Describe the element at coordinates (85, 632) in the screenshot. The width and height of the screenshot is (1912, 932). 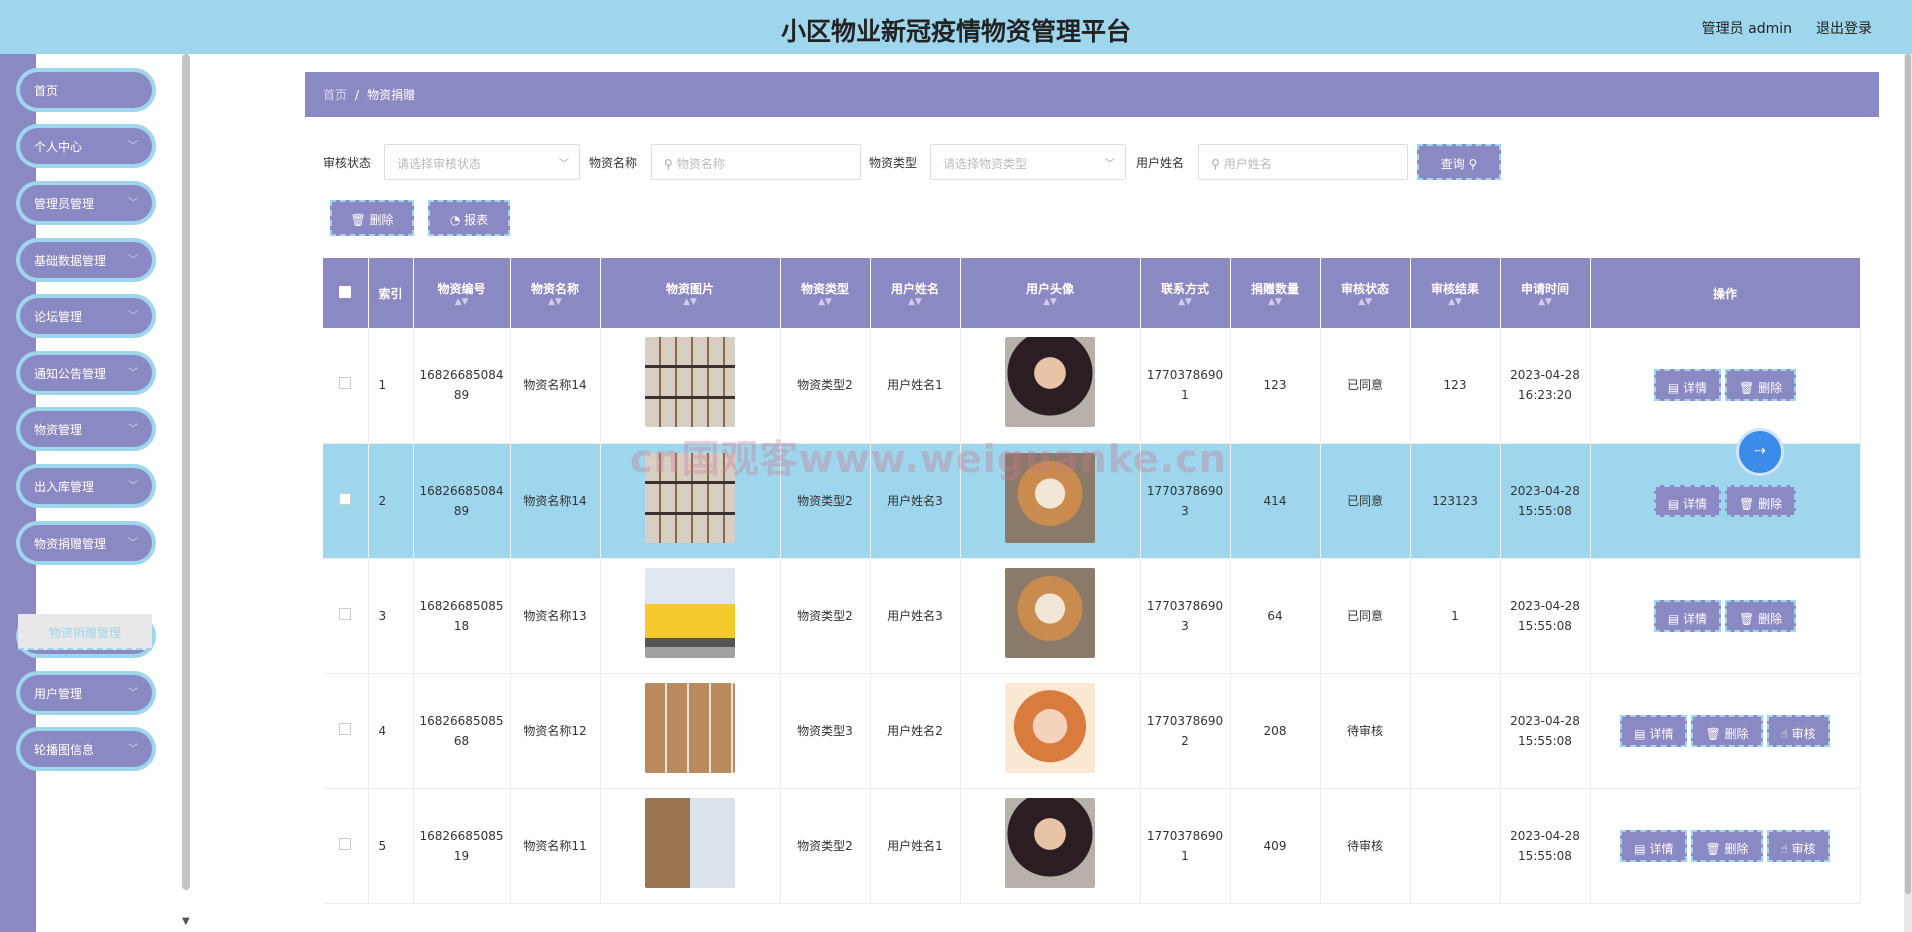
I see `sidebar-subitem-donation-management: 物资捐赠管理` at that location.